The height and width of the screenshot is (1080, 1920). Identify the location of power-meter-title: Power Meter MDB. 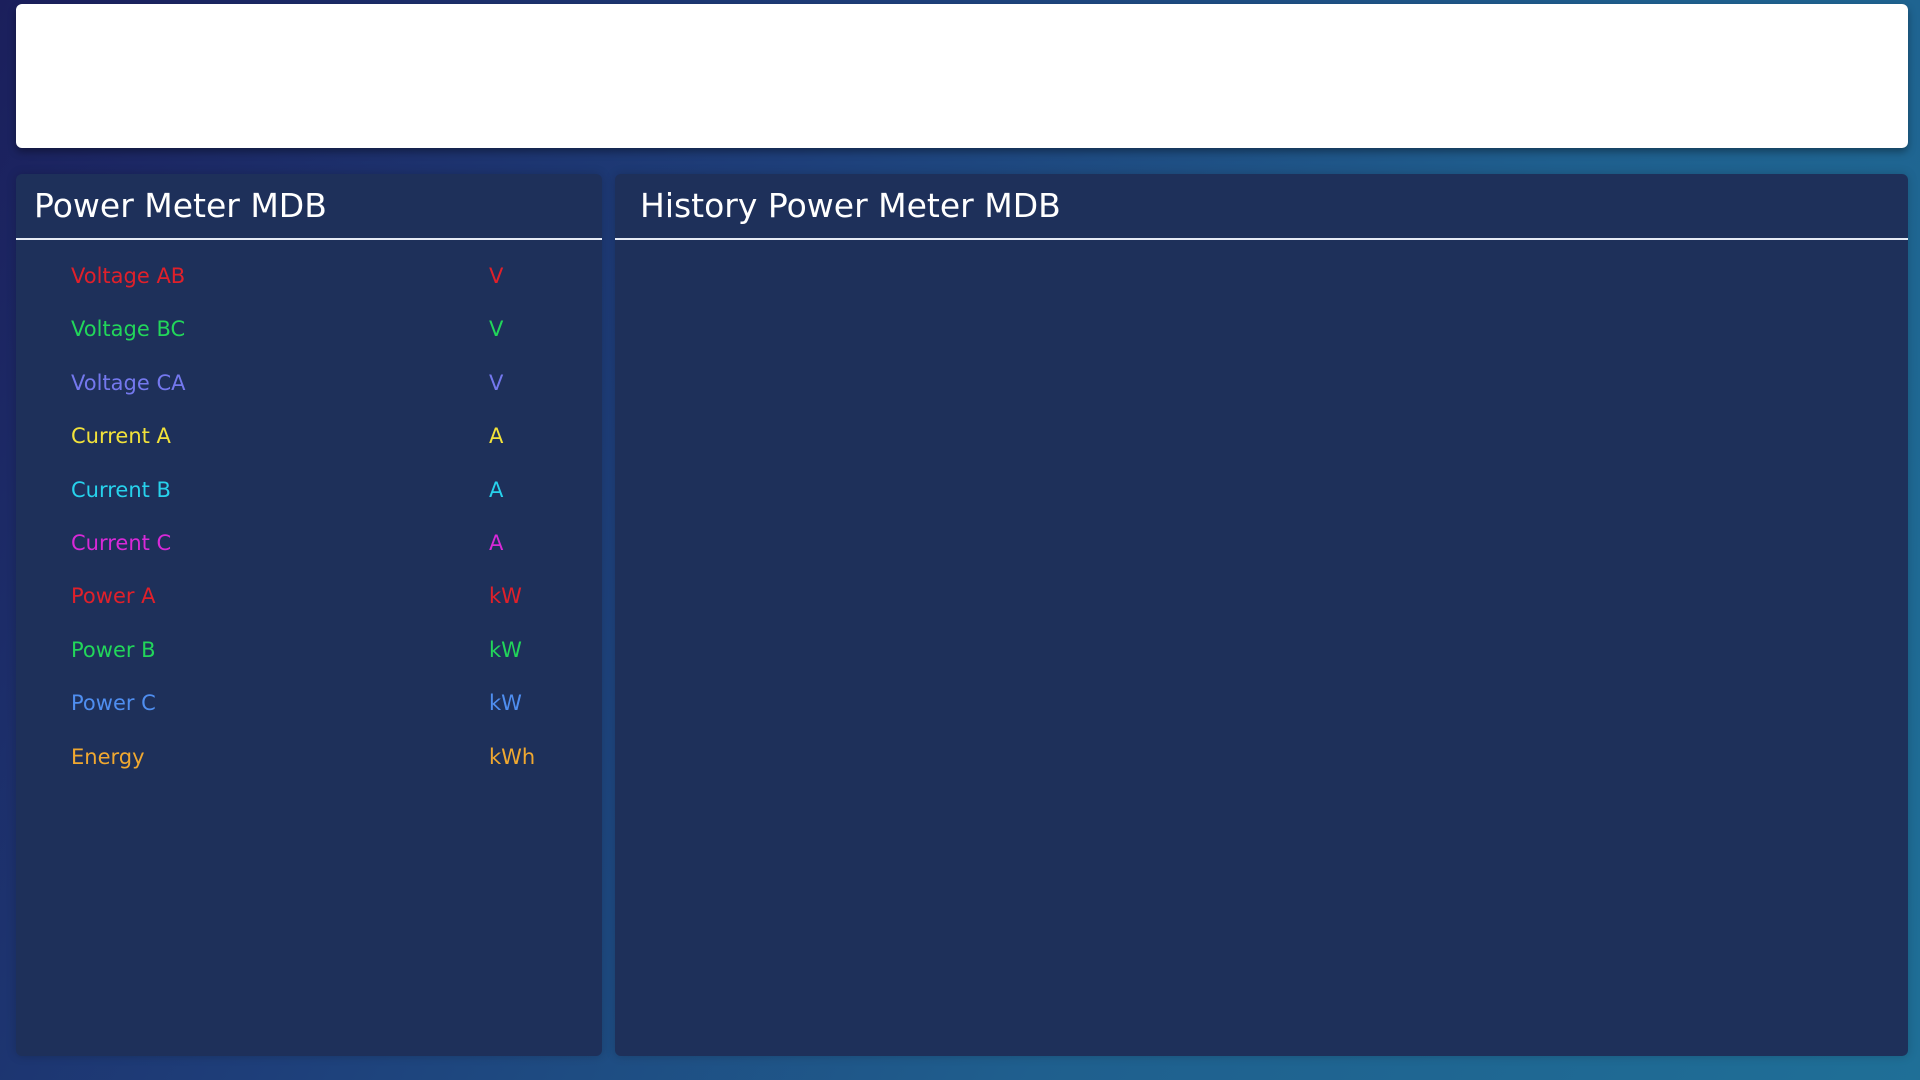
(180, 205).